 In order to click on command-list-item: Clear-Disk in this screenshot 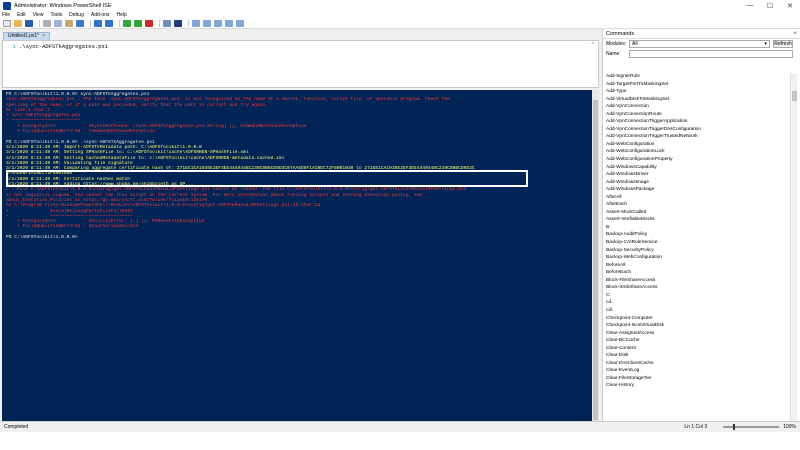, I will do `click(698, 356)`.